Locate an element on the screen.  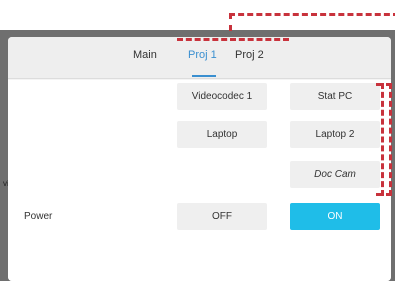
power-label: Power is located at coordinates (38, 216).